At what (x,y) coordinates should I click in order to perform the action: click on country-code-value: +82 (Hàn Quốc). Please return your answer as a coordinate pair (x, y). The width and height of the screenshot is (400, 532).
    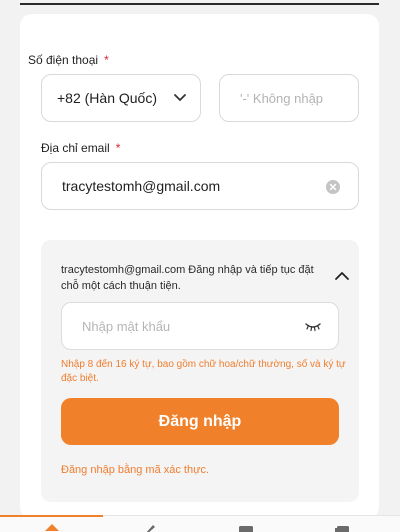
    Looking at the image, I should click on (107, 98).